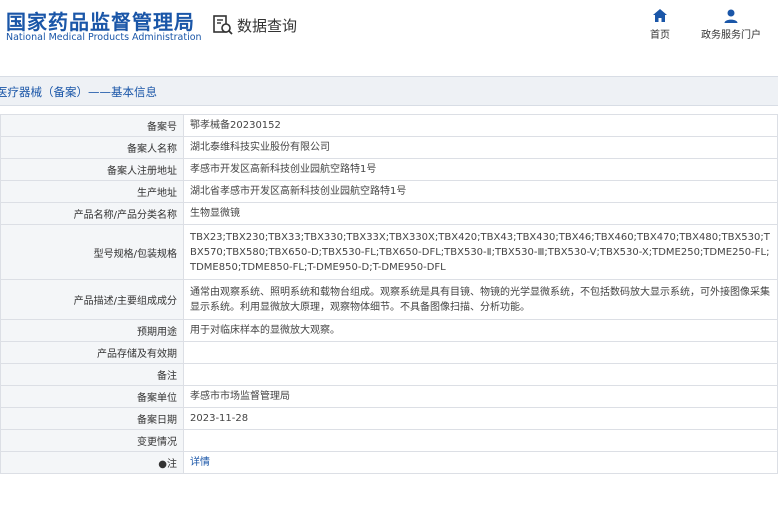  I want to click on table-row: 备注, so click(389, 374).